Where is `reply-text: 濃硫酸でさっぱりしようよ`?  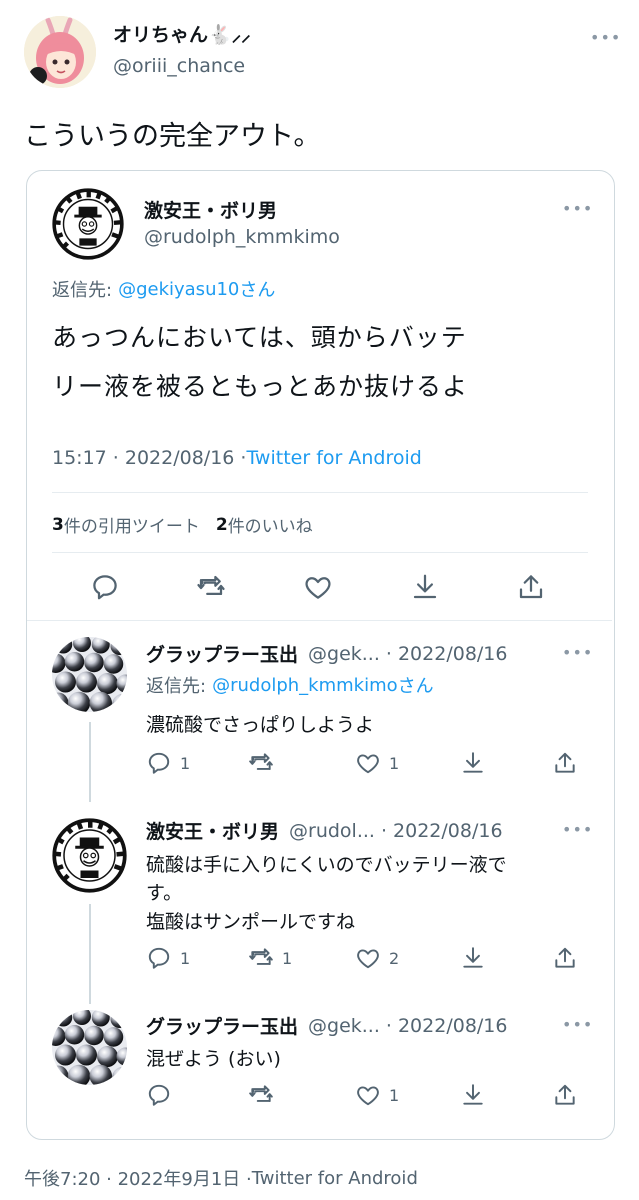 reply-text: 濃硫酸でさっぱりしようよ is located at coordinates (260, 725).